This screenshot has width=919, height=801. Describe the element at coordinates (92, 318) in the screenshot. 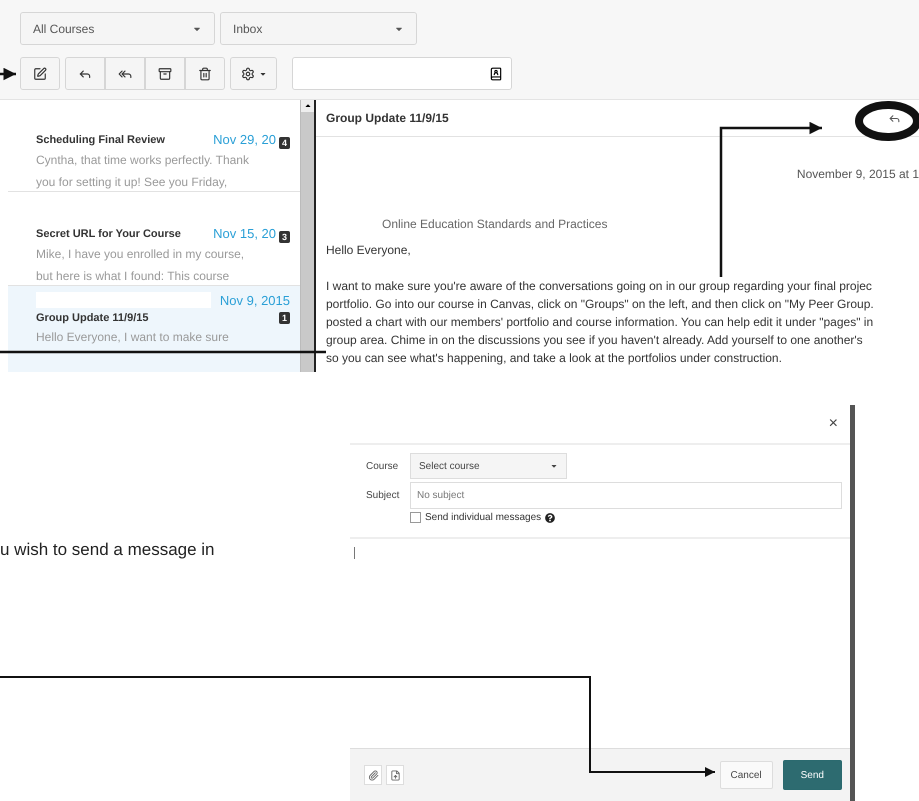

I see `conversation-subject: Group Update 11/9/15` at that location.